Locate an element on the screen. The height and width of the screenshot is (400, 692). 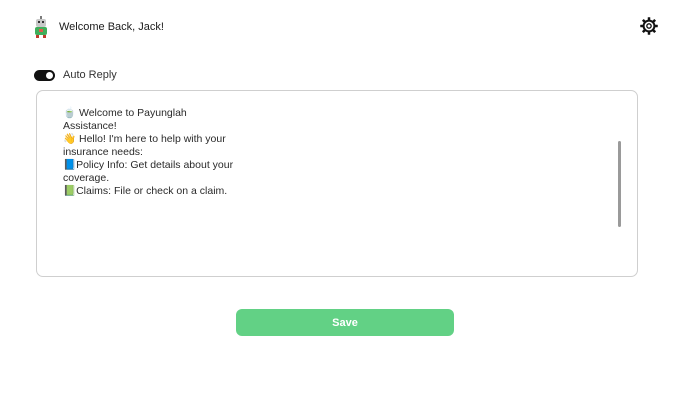
auto-reply-label: Auto Reply is located at coordinates (90, 75).